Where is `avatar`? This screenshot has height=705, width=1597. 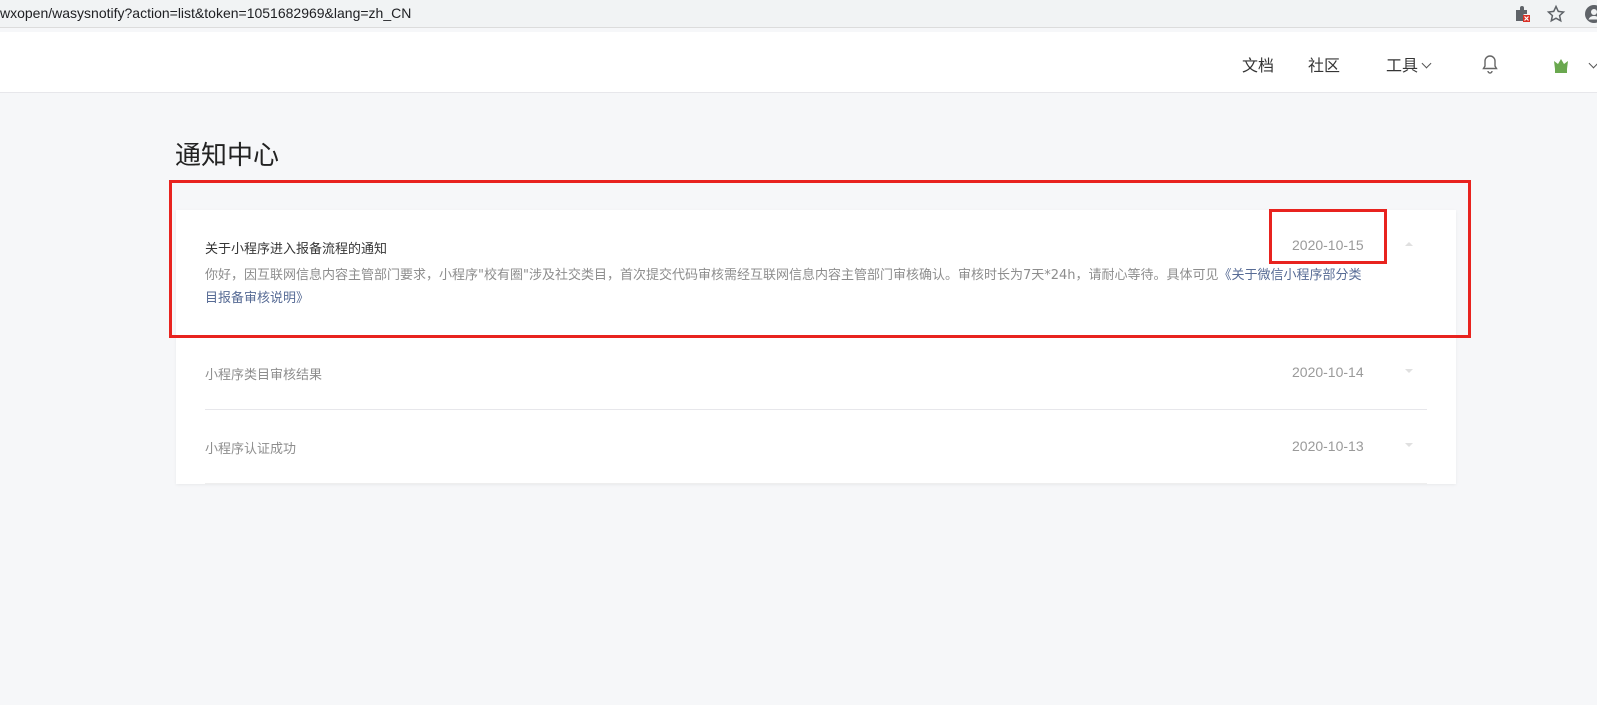
avatar is located at coordinates (1561, 65).